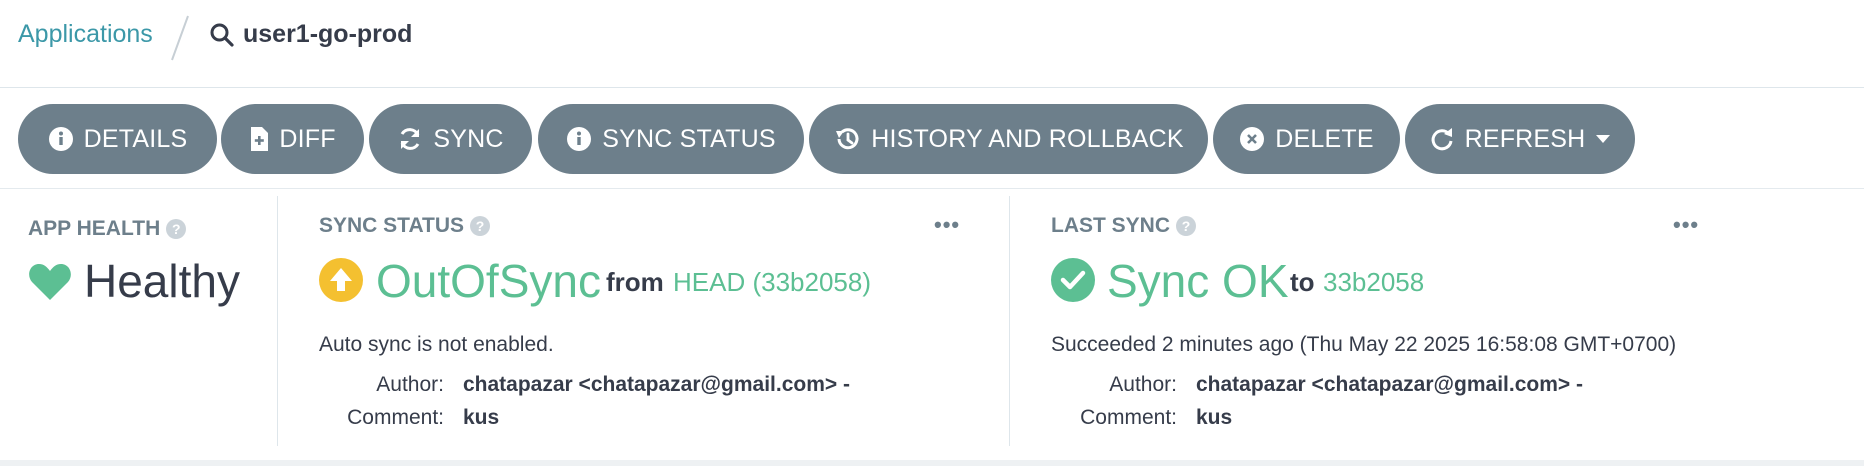 The width and height of the screenshot is (1864, 466). I want to click on search-icon, so click(222, 35).